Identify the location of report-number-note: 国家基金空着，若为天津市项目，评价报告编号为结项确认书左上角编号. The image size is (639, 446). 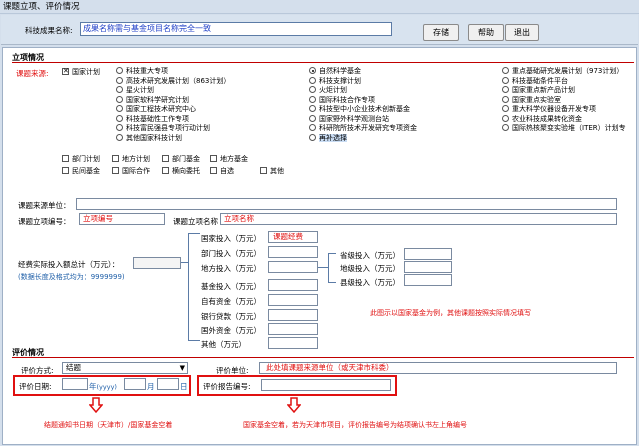
(355, 425).